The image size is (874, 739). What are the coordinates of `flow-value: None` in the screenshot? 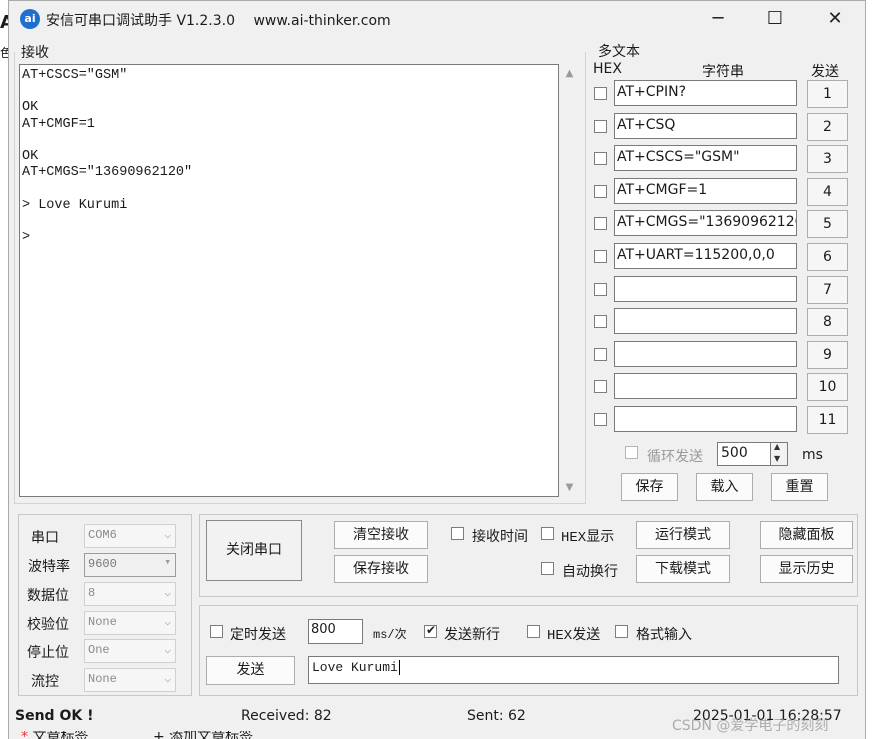 It's located at (102, 679).